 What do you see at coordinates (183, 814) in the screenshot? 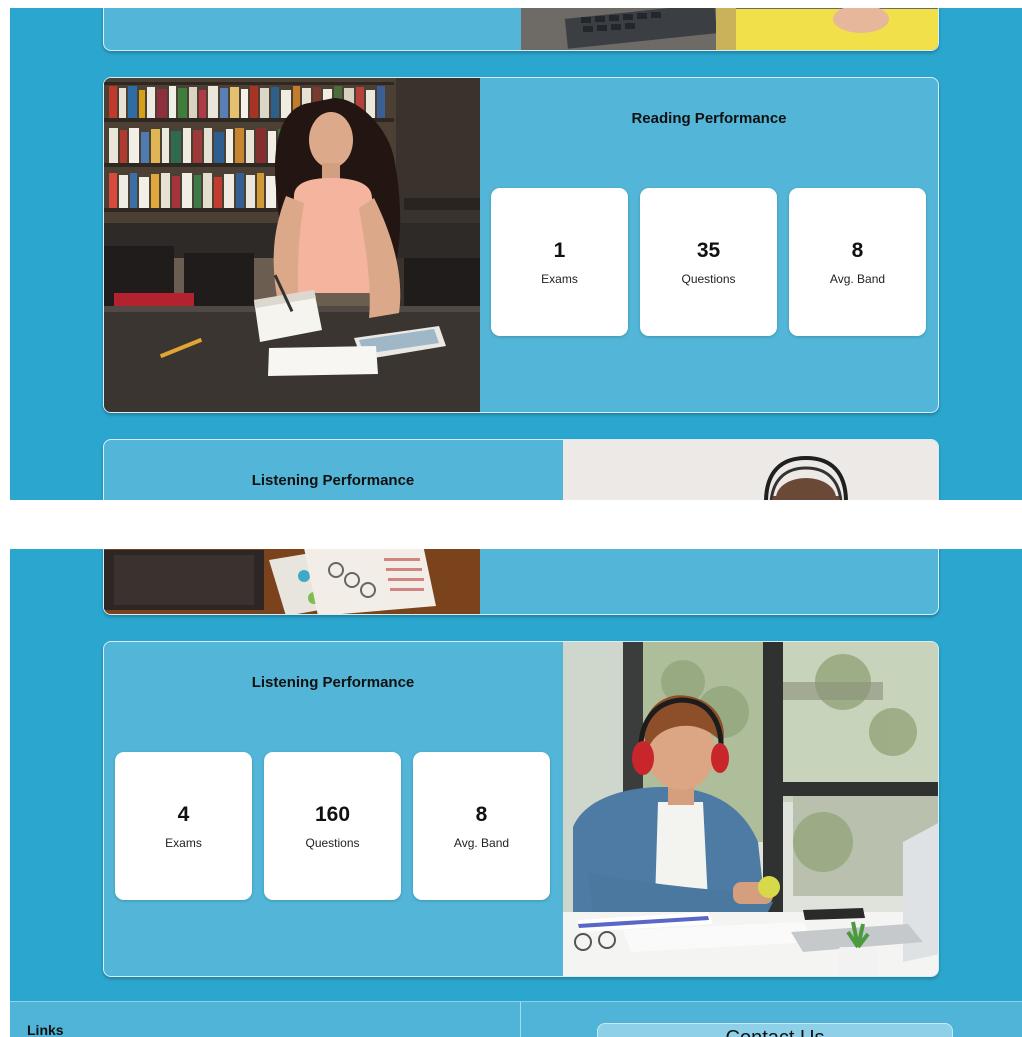
I see `stat-value: 4` at bounding box center [183, 814].